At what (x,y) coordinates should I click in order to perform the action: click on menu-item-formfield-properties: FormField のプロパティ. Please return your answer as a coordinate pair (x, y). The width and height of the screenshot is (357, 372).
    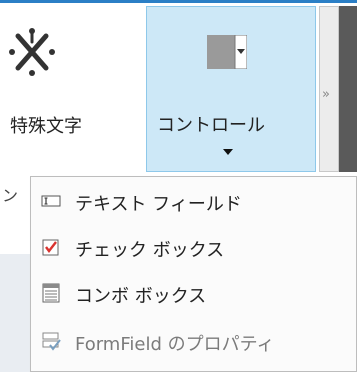
    Looking at the image, I should click on (193, 343).